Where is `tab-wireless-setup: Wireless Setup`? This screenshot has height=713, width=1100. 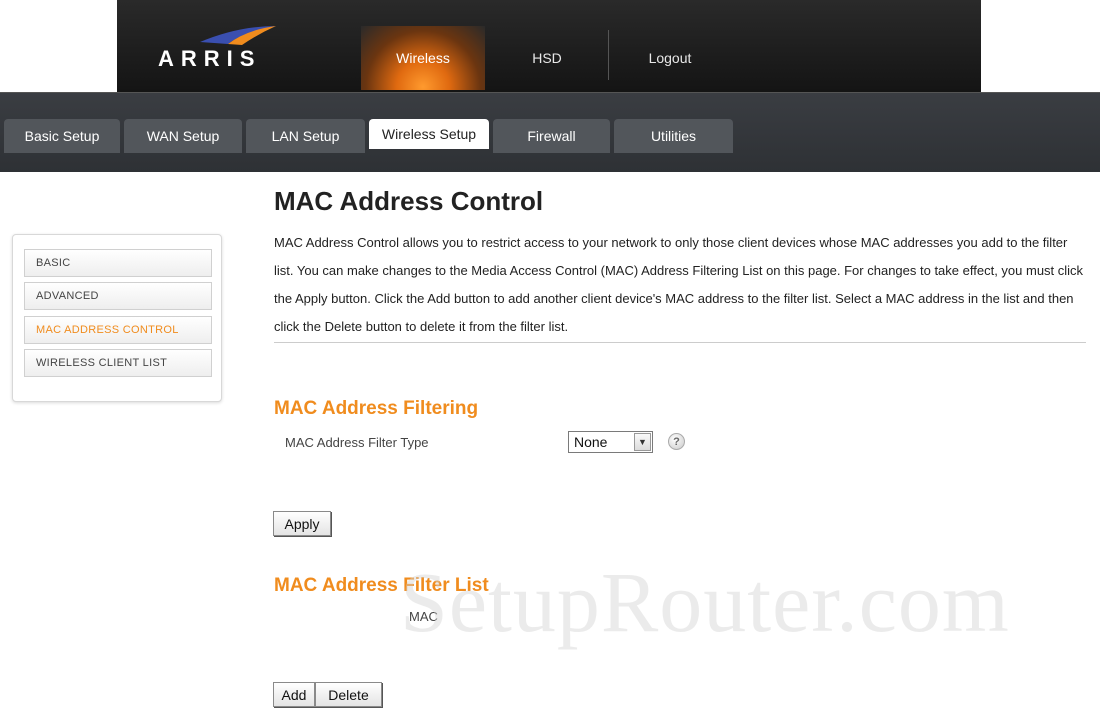
tab-wireless-setup: Wireless Setup is located at coordinates (429, 134).